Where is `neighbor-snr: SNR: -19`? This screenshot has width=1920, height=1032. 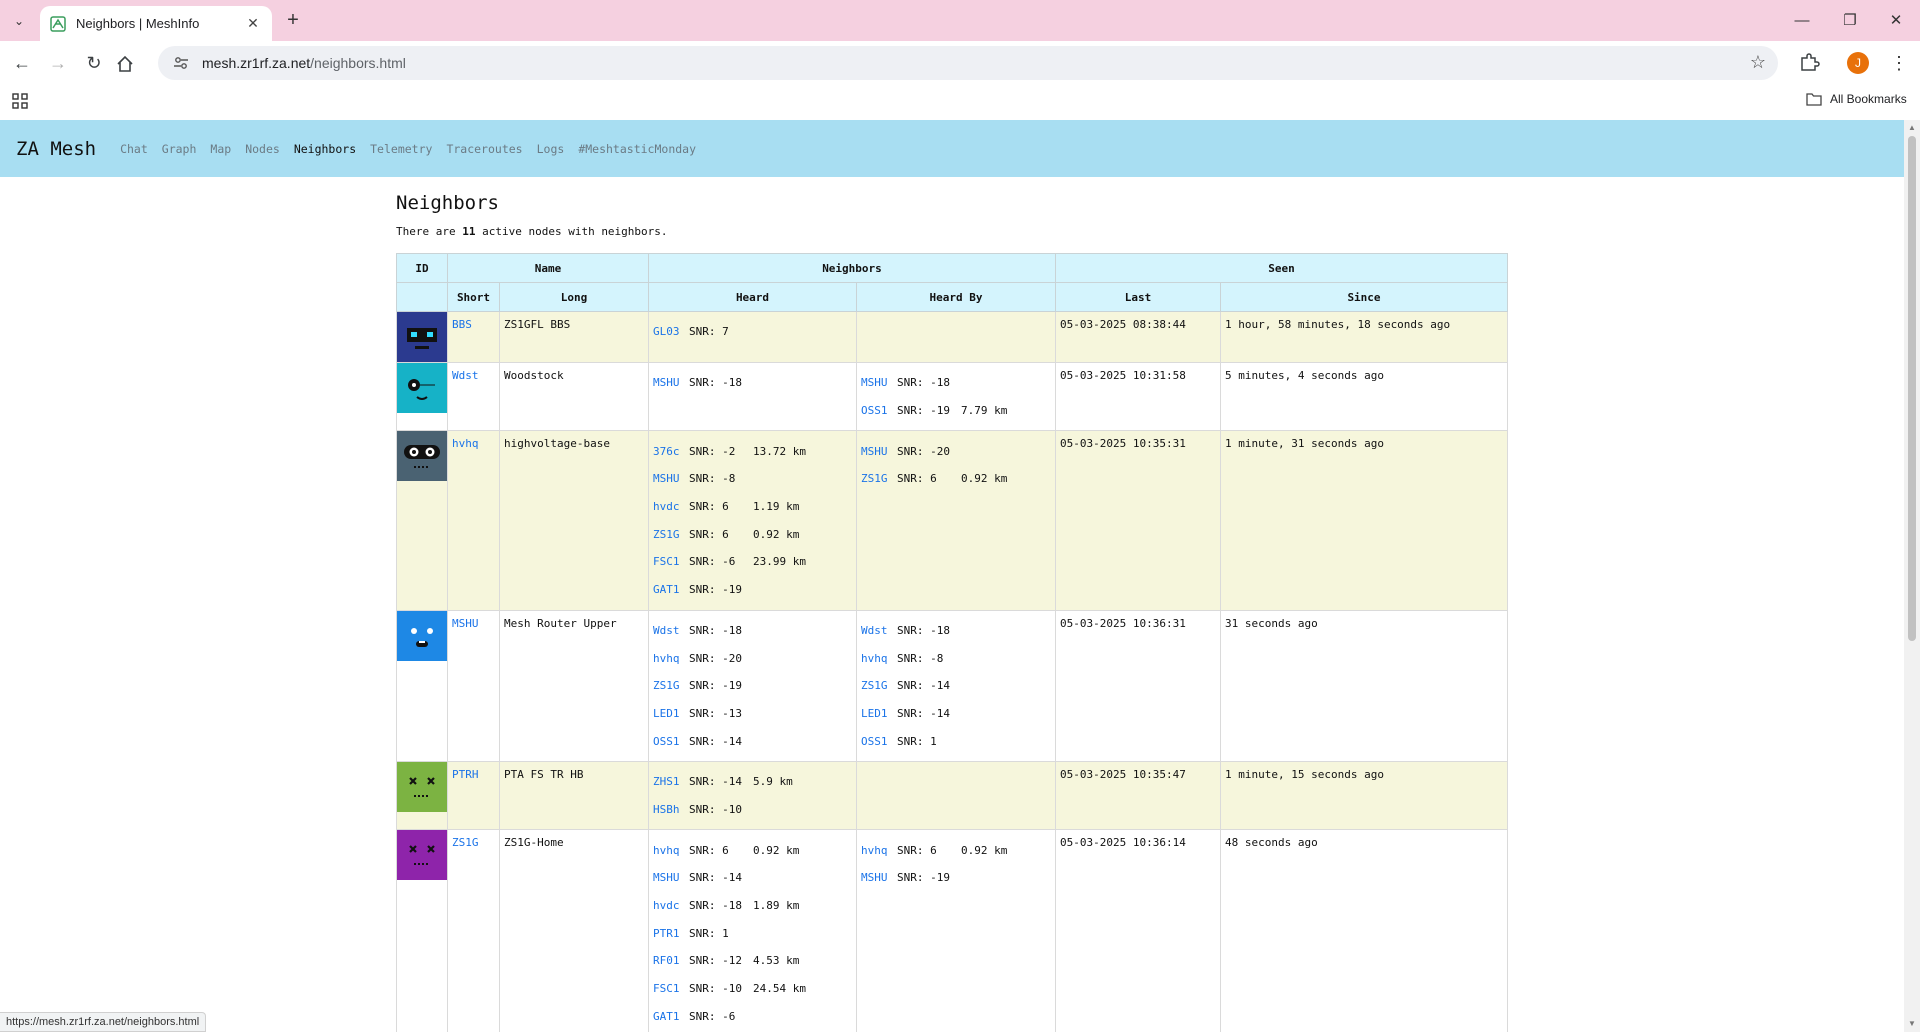
neighbor-snr: SNR: -19 is located at coordinates (715, 686).